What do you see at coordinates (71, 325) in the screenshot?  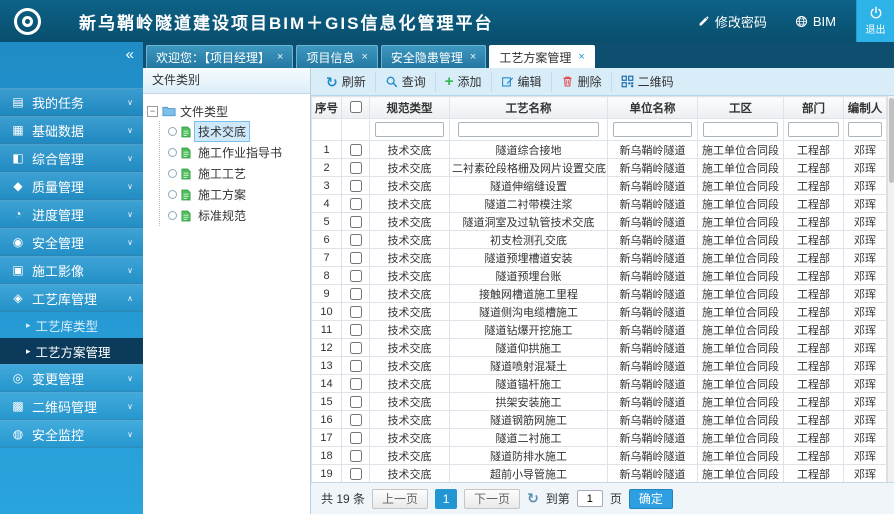 I see `sidebar-subitem: ▸ 工艺库类型` at bounding box center [71, 325].